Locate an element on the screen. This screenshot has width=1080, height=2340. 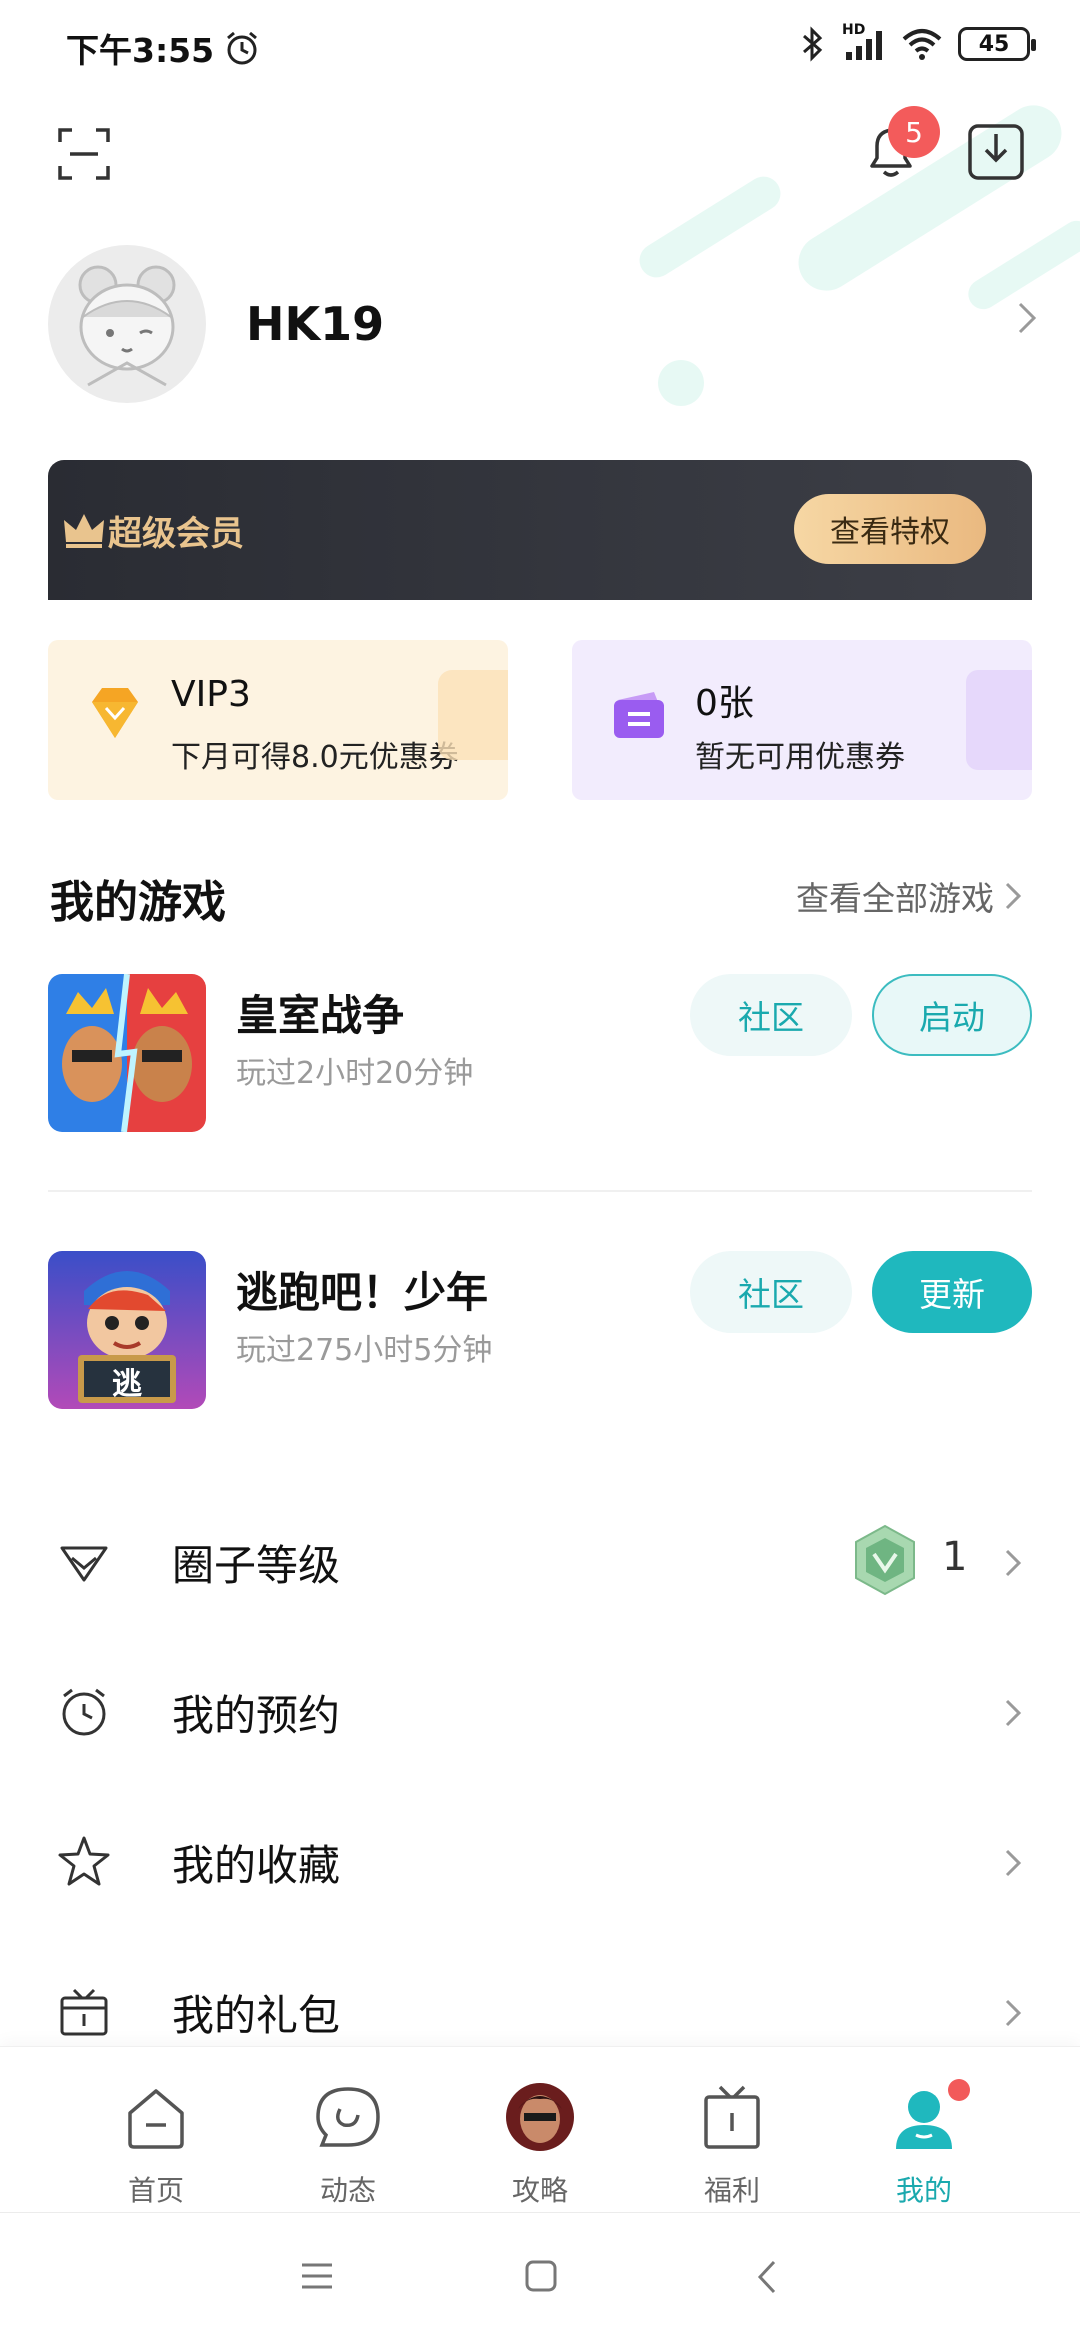
bottom-navigation: 首页 动态 攻略 福利 我的 is located at coordinates (540, 2129).